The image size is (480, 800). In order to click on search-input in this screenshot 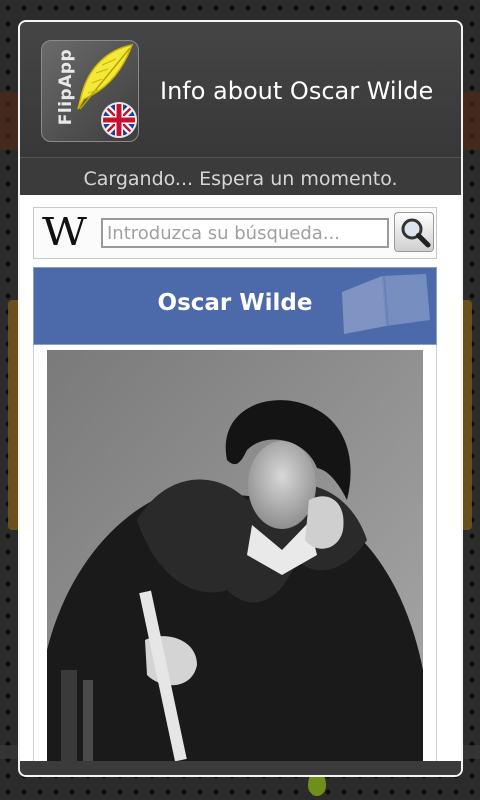, I will do `click(245, 233)`.